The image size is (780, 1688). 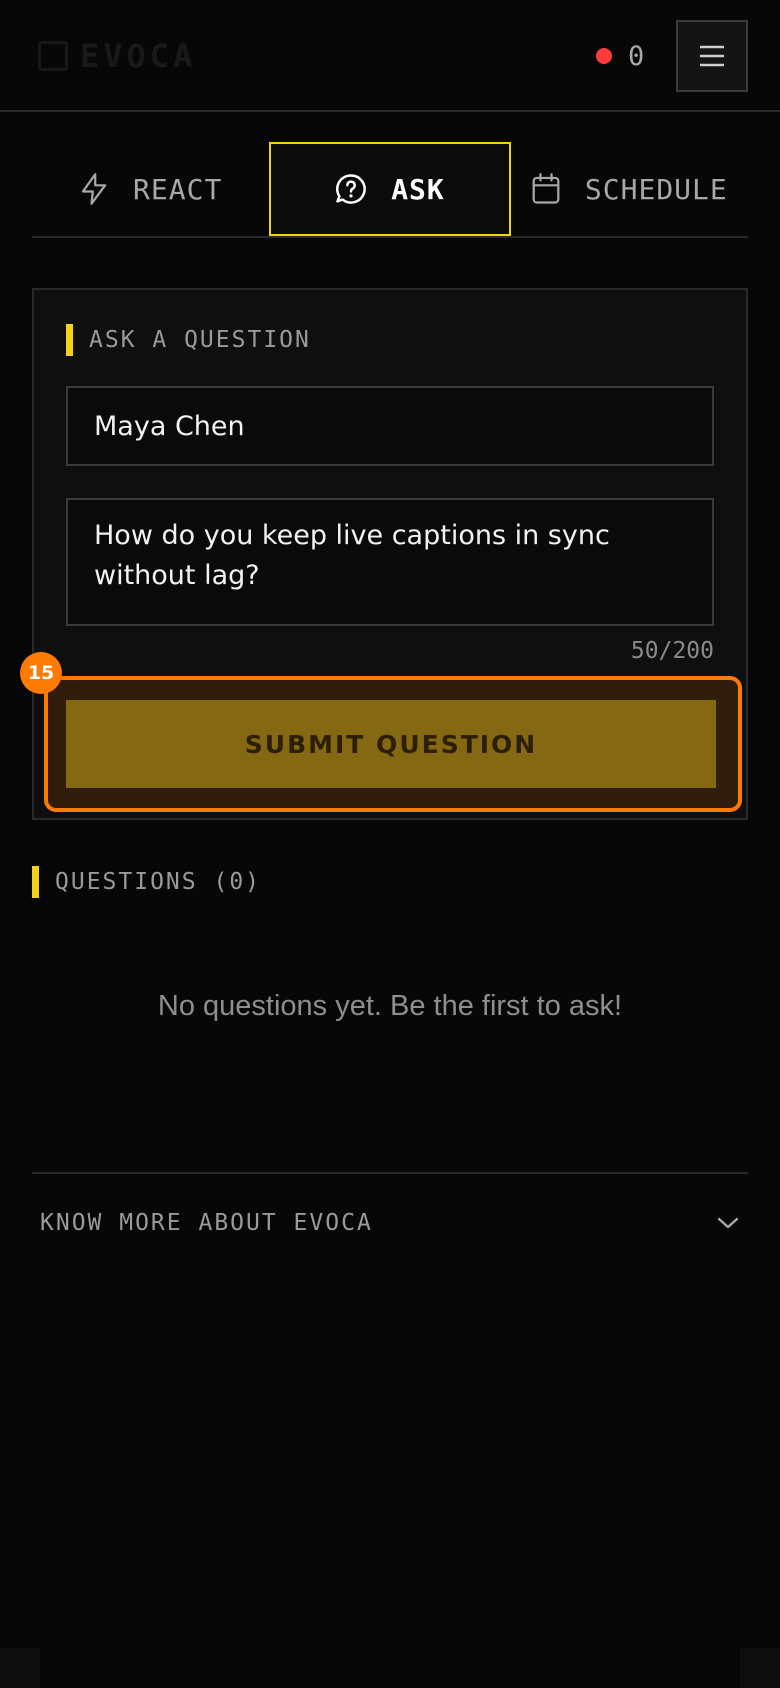 I want to click on live-viewer-count: 0, so click(x=620, y=56).